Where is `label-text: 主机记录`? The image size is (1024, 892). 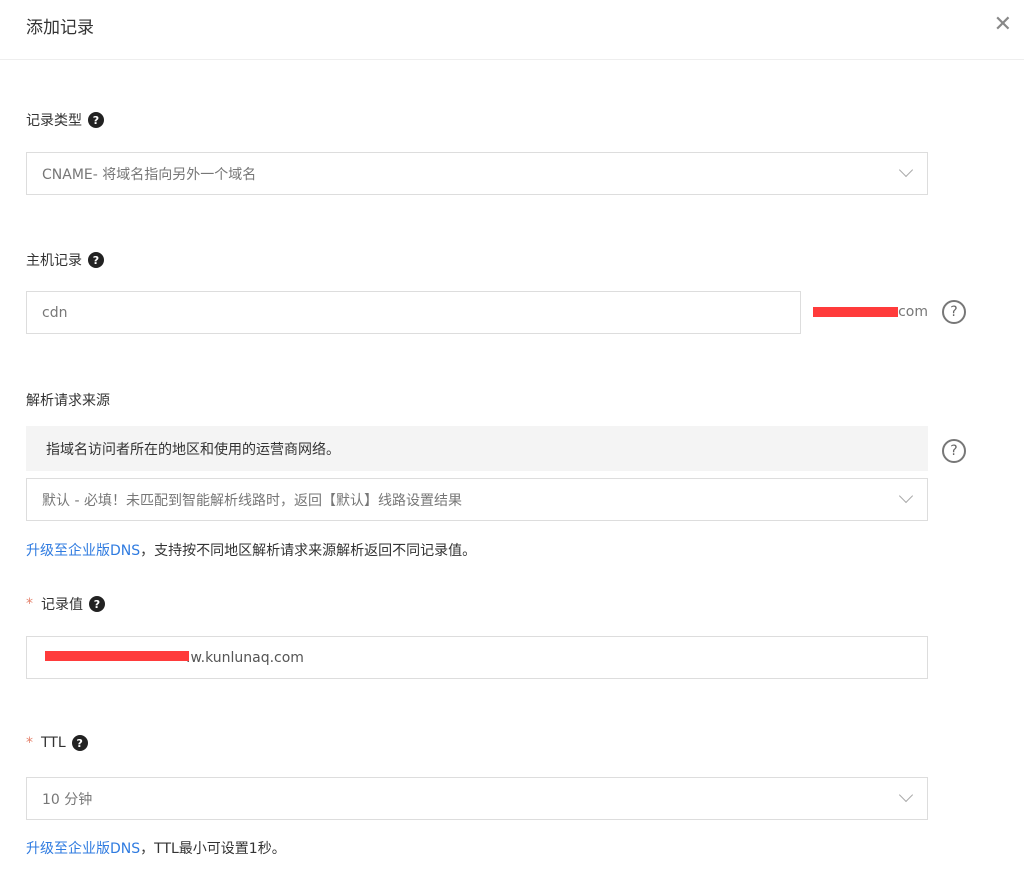
label-text: 主机记录 is located at coordinates (54, 261).